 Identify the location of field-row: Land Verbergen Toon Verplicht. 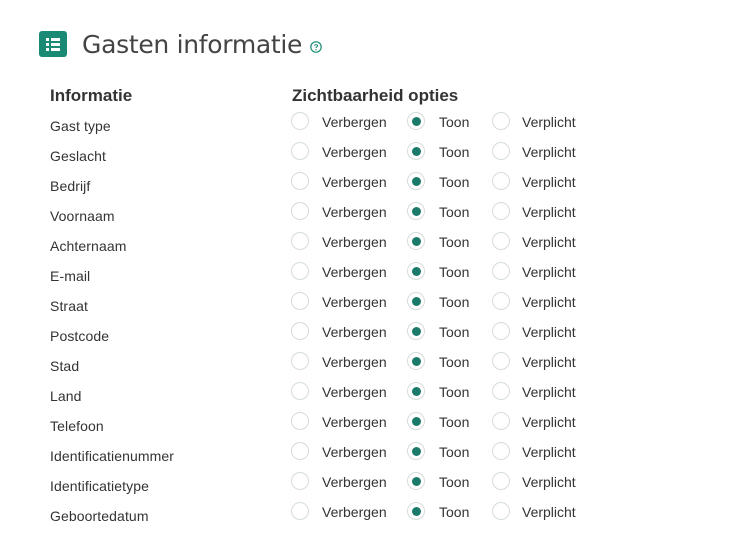
(371, 394).